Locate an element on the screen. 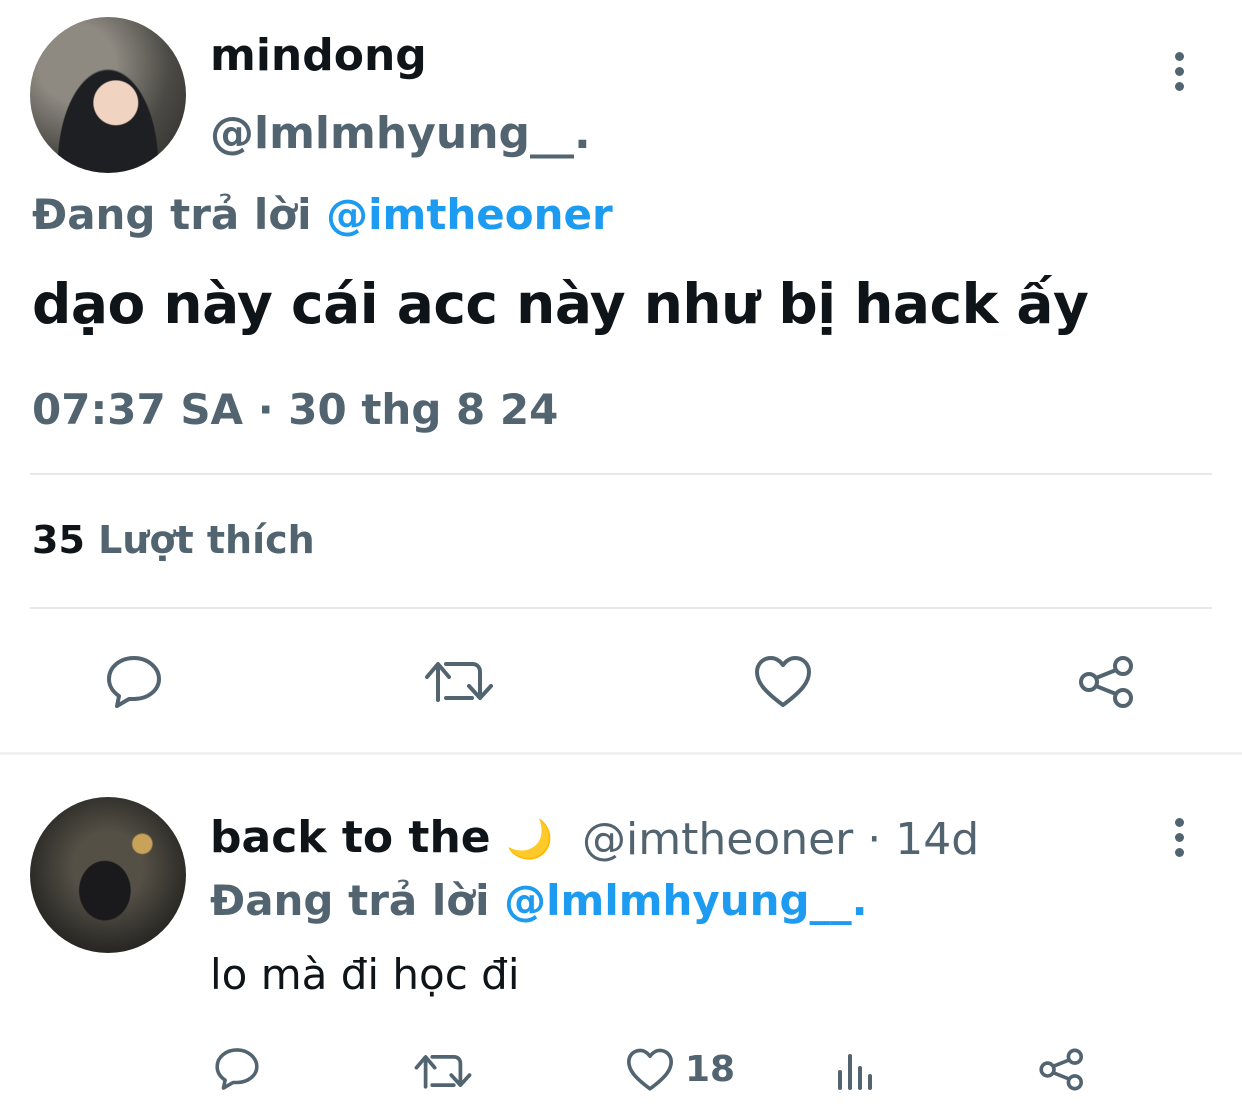  reply-author-handle: @imtheoner is located at coordinates (717, 839).